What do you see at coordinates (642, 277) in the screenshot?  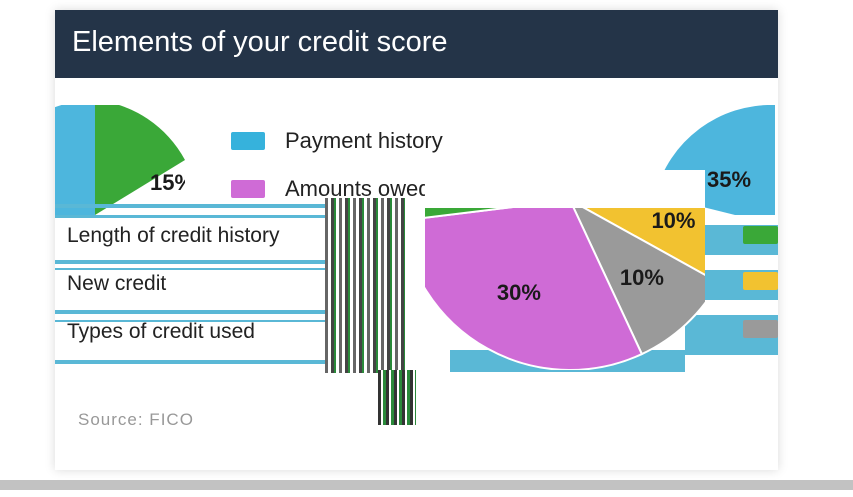 I see `pie-label-types-of-credit-used: 10%` at bounding box center [642, 277].